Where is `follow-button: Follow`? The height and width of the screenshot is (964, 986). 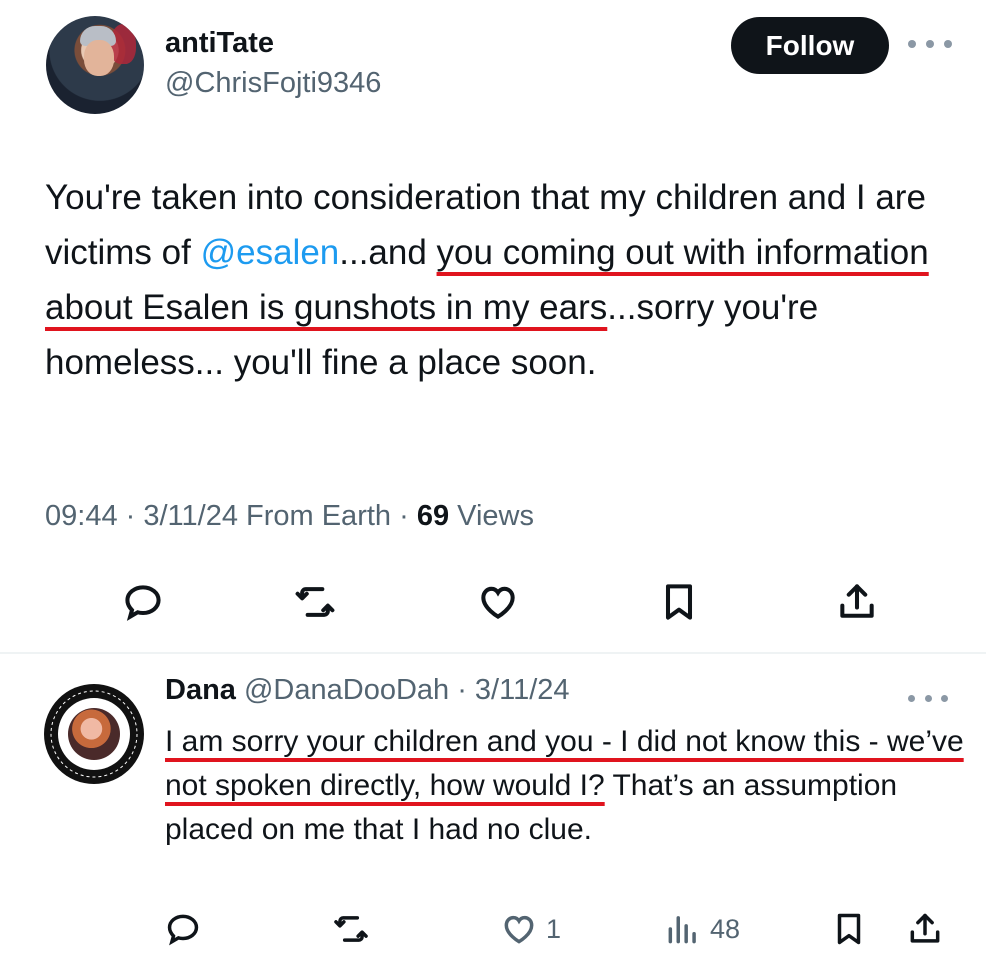
follow-button: Follow is located at coordinates (810, 45).